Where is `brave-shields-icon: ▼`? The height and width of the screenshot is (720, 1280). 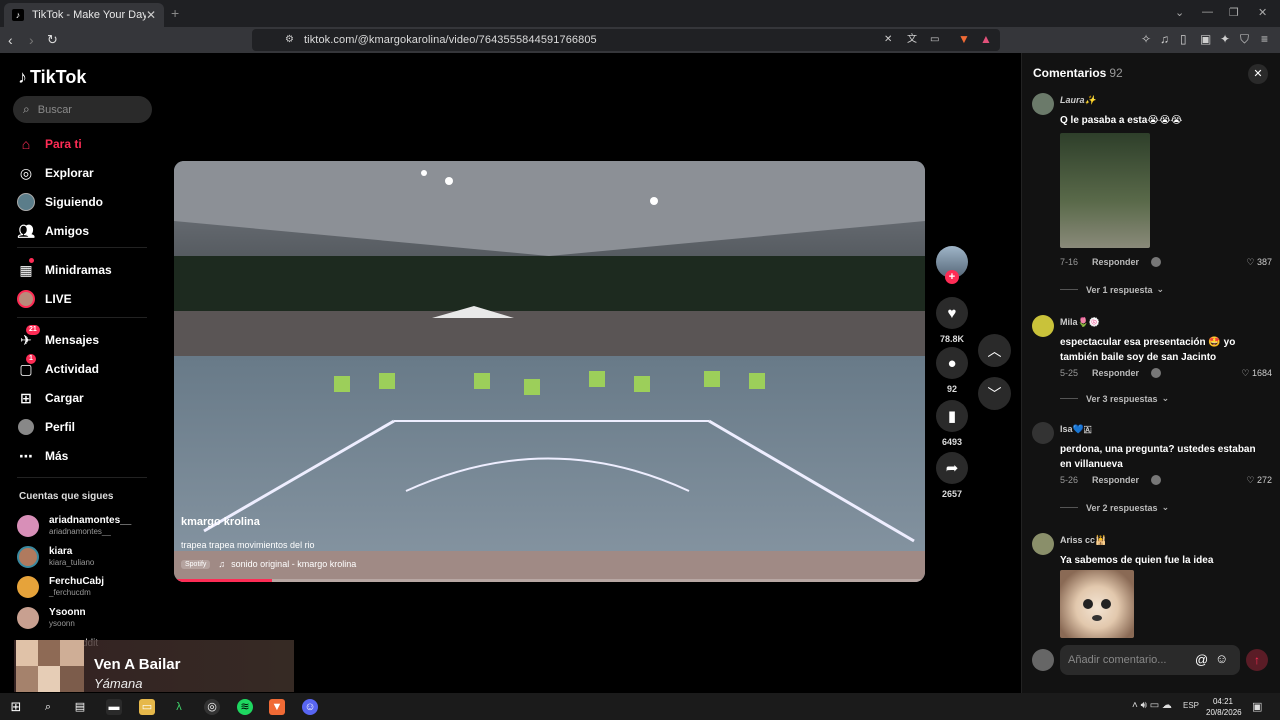
brave-shields-icon: ▼ is located at coordinates (964, 39).